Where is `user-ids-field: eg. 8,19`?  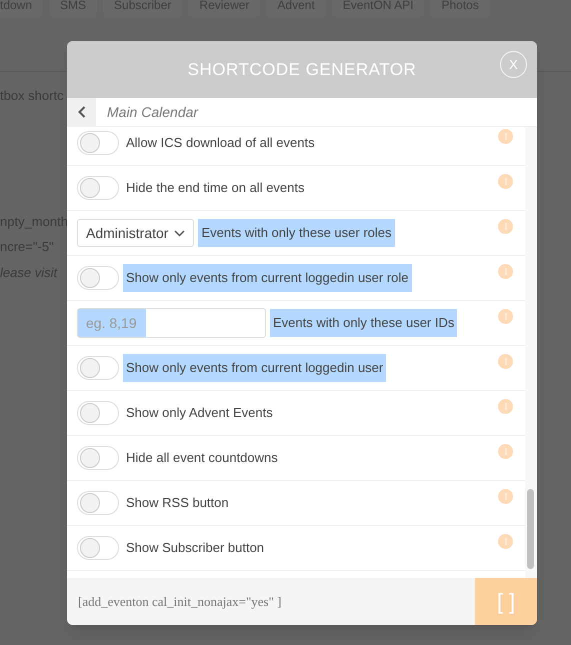
user-ids-field: eg. 8,19 is located at coordinates (171, 323).